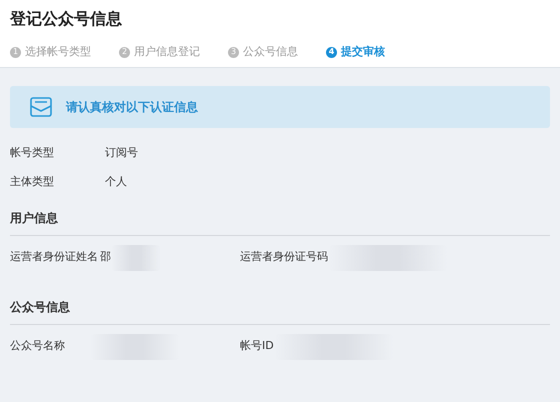 The height and width of the screenshot is (402, 560). I want to click on notice-text: 请认真核对以下认证信息, so click(132, 107).